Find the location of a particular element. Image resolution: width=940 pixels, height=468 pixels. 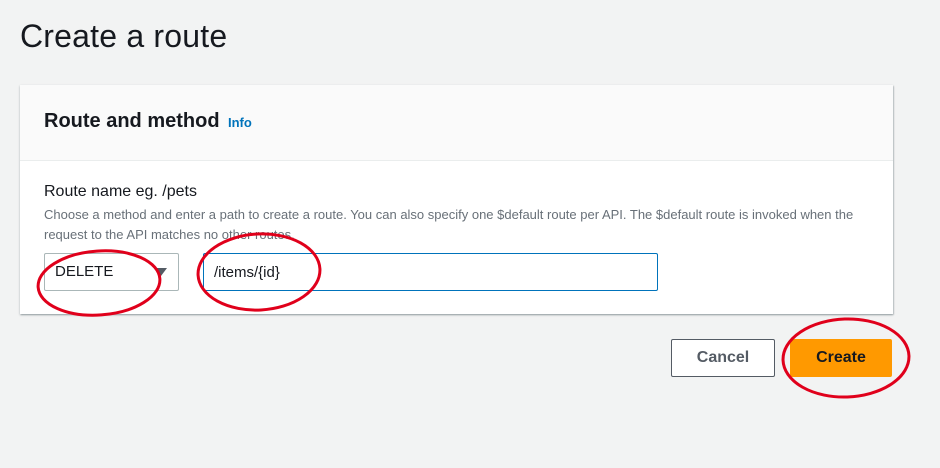

info-link: Info is located at coordinates (240, 122).